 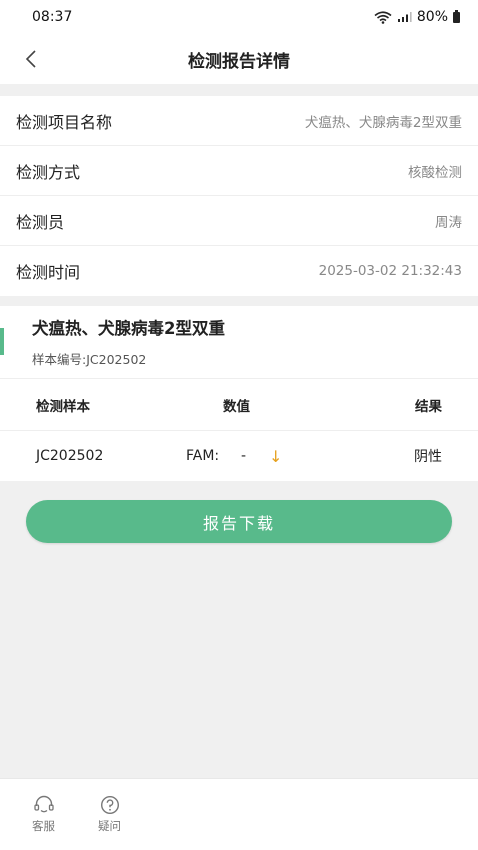 I want to click on info-label: 检测时间, so click(x=48, y=272).